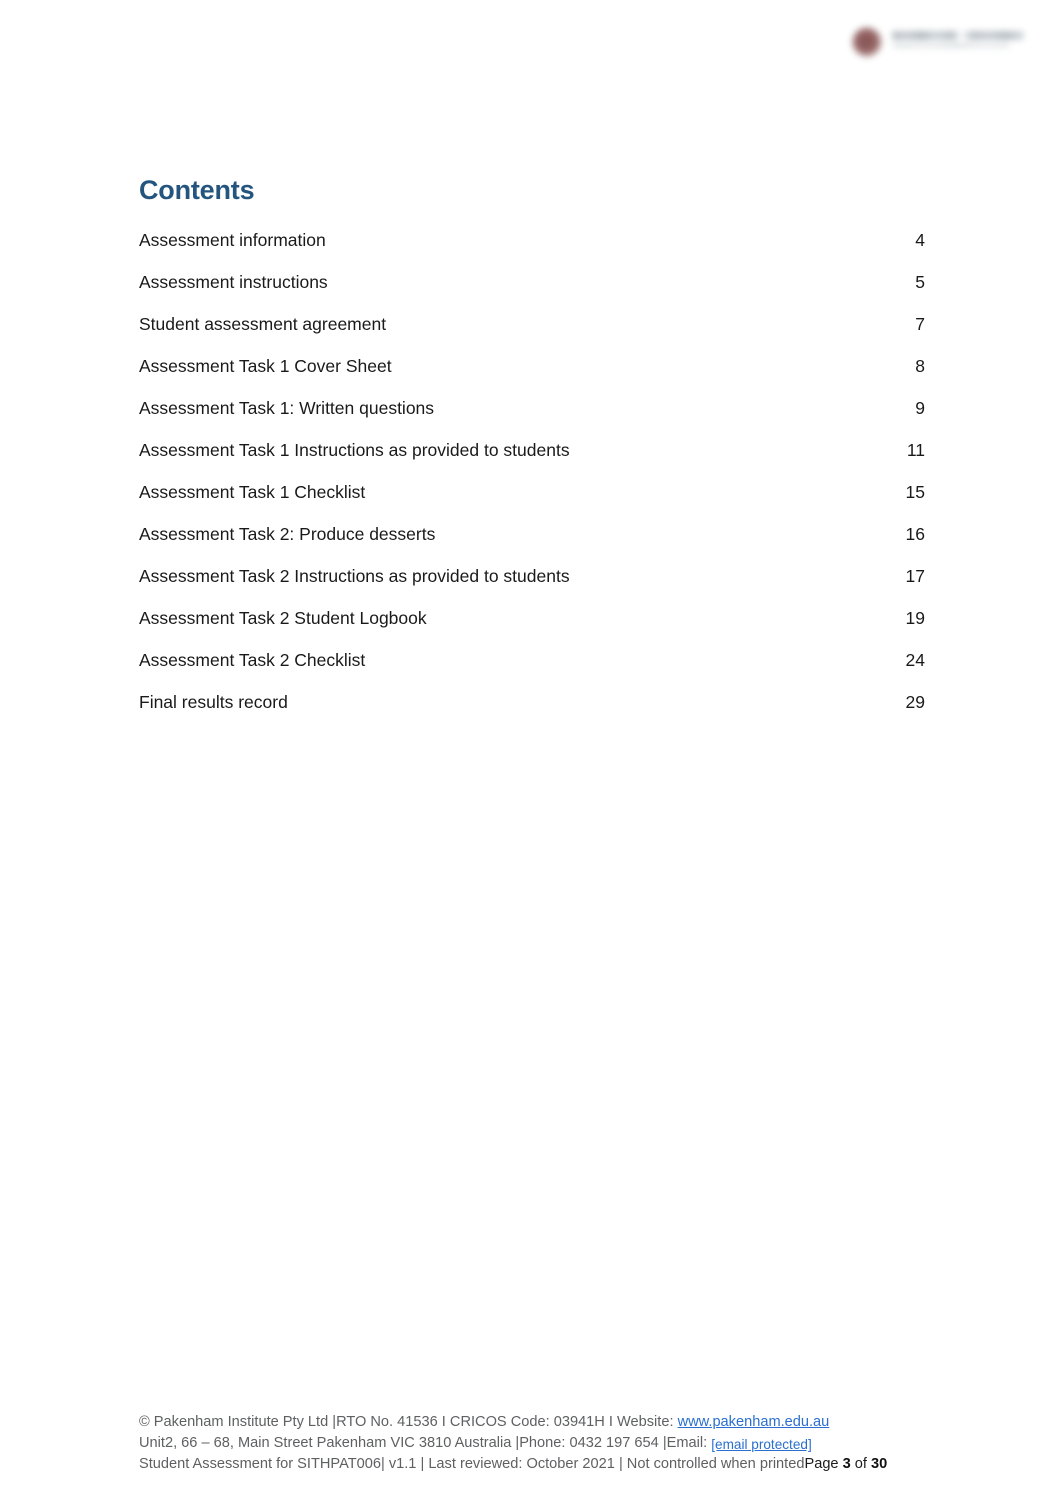  I want to click on toc-entry-page: 29, so click(915, 701).